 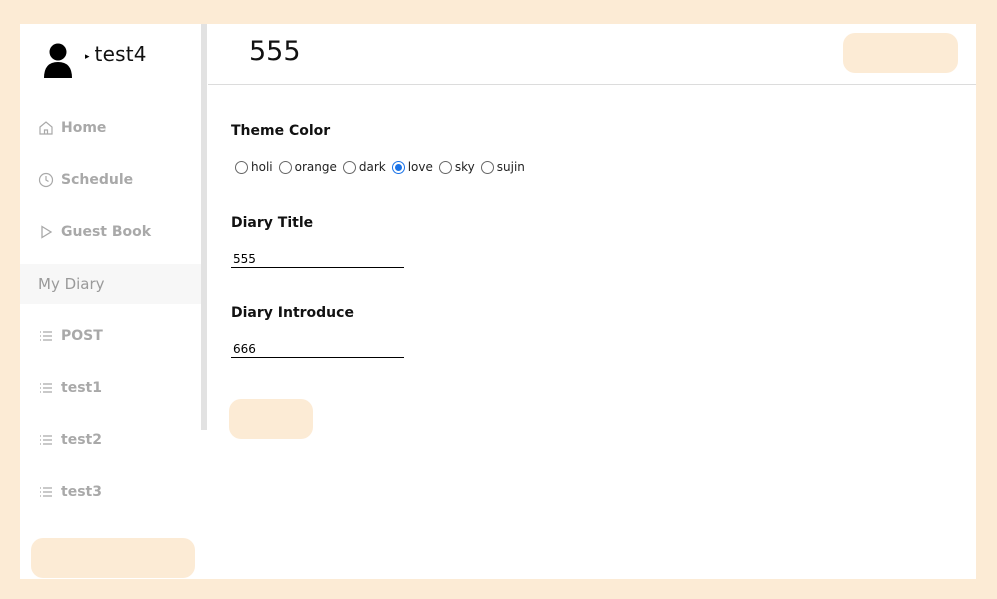 I want to click on theme-option-label: dark, so click(x=372, y=167).